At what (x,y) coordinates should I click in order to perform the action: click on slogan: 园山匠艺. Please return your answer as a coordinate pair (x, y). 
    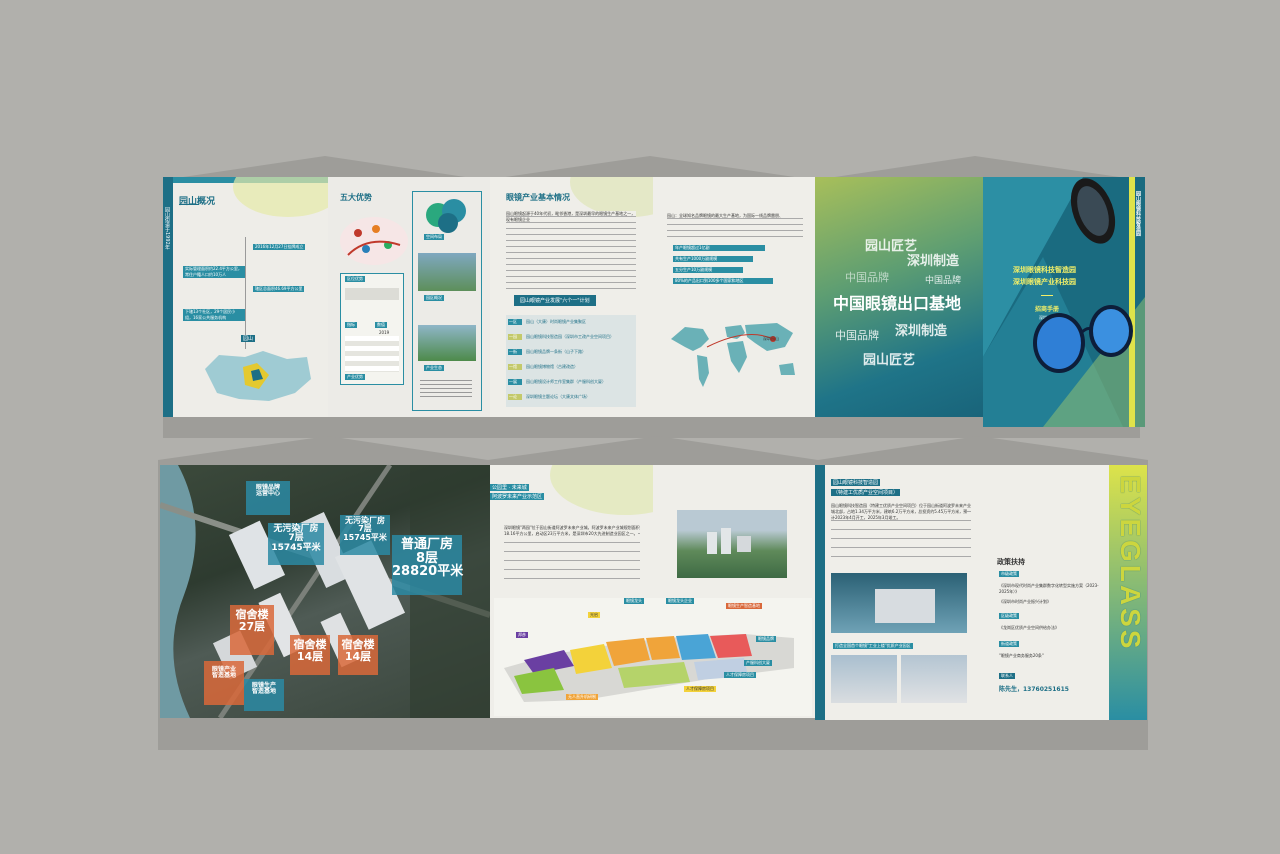
    Looking at the image, I should click on (889, 360).